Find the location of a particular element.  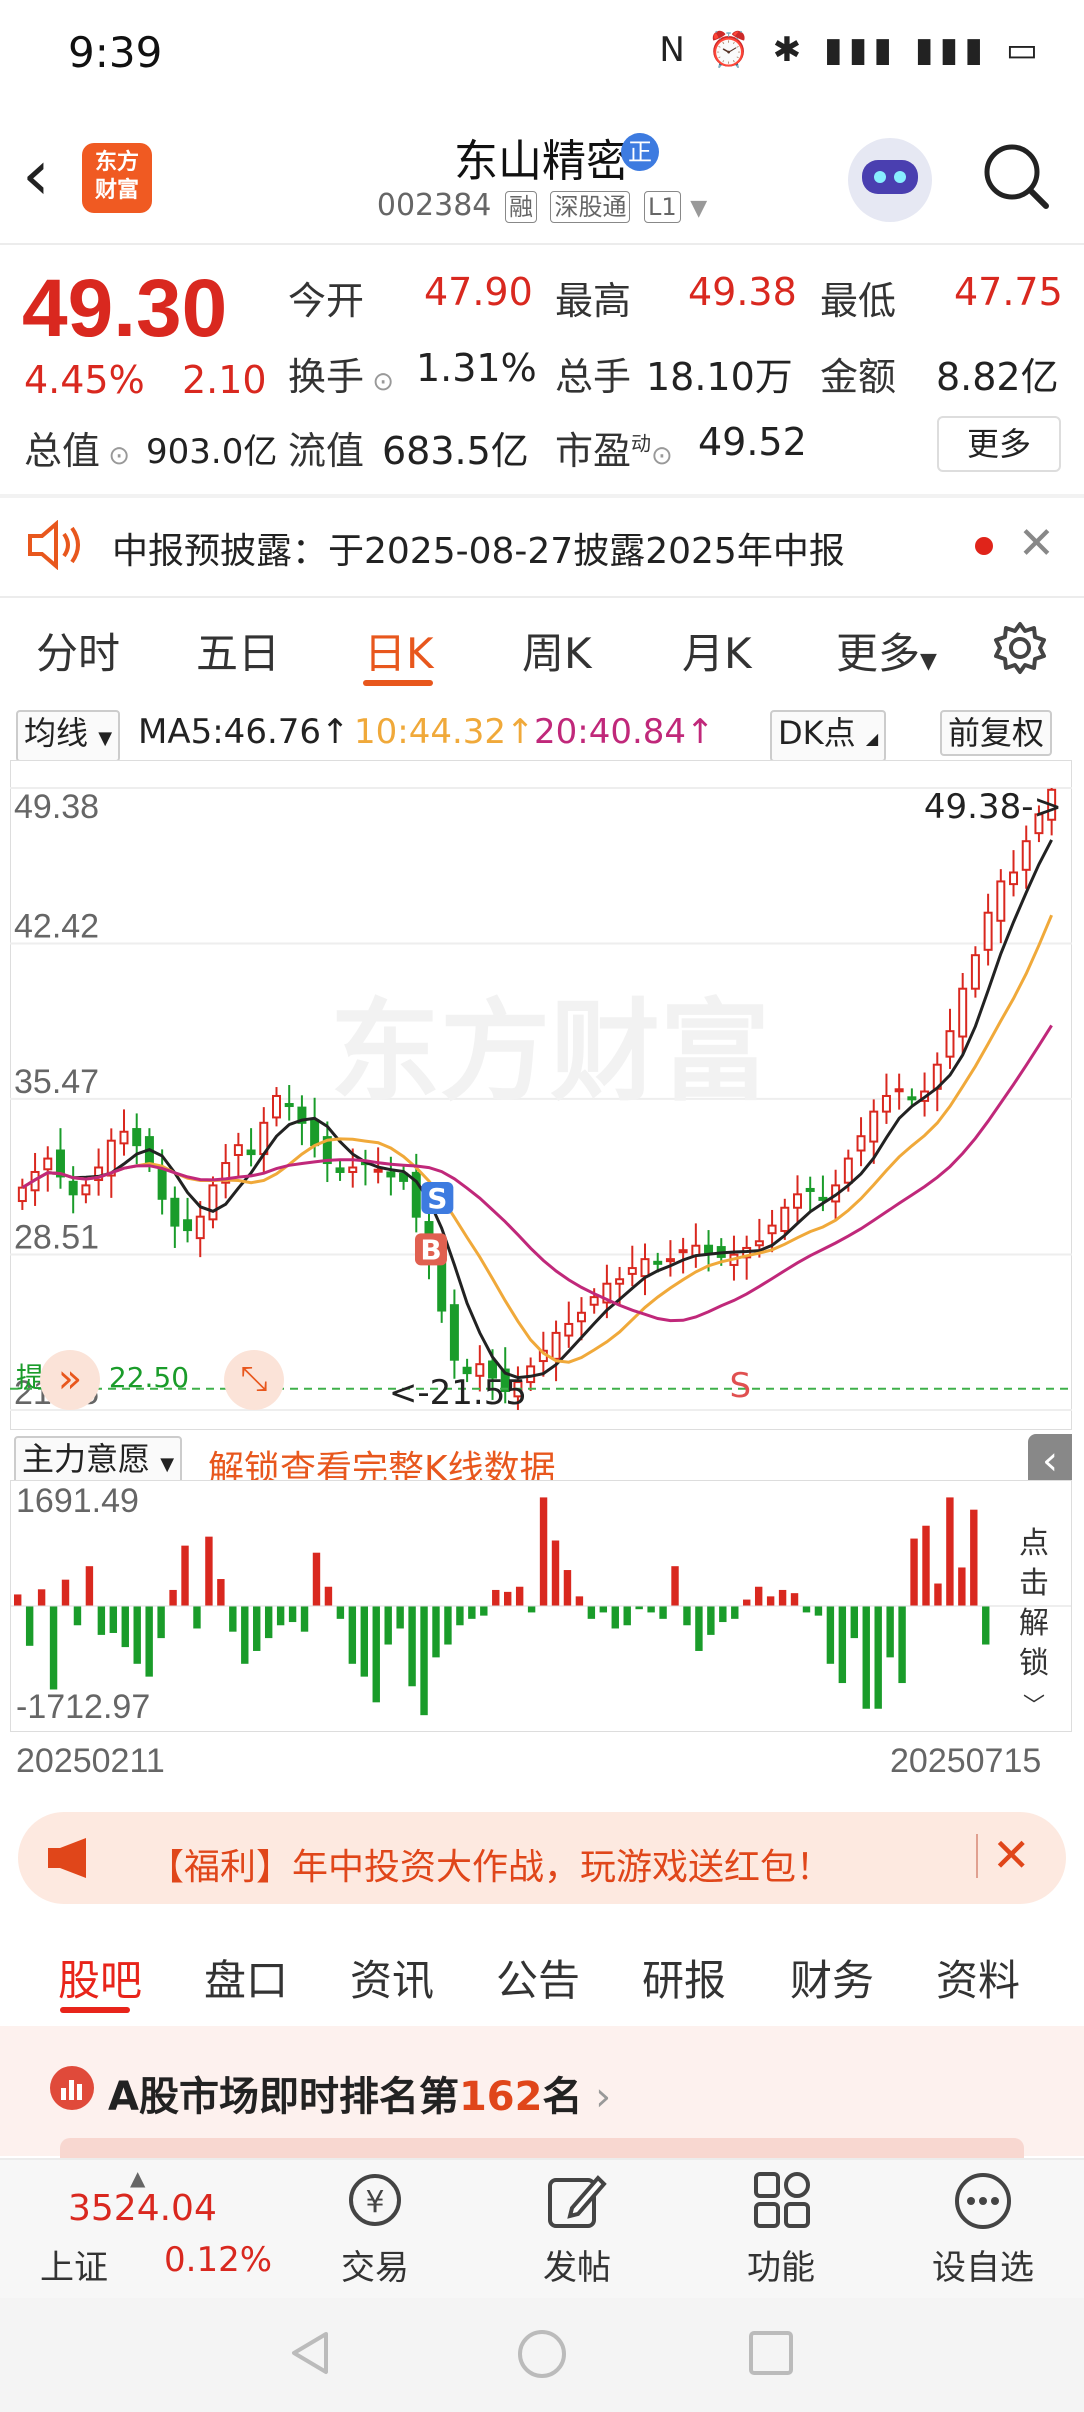

y-tick-label: 35.47 is located at coordinates (56, 1082).